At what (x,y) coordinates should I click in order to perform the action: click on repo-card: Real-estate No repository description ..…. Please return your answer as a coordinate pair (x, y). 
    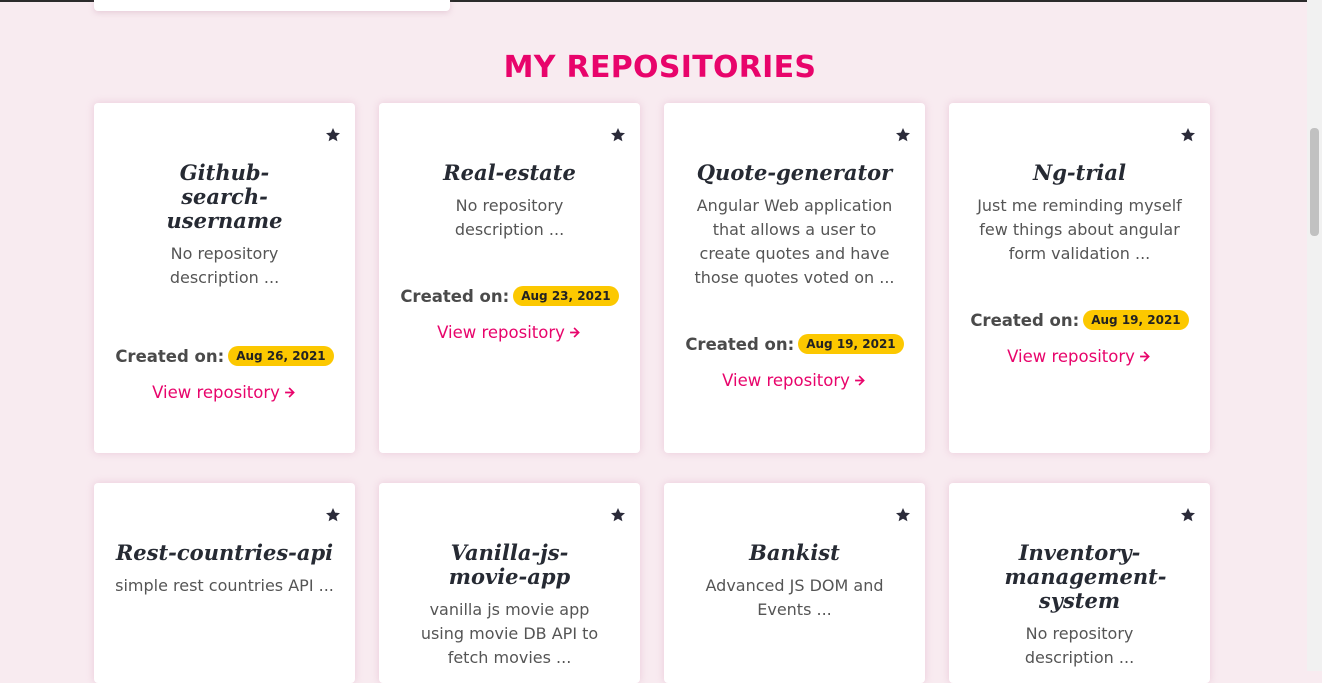
    Looking at the image, I should click on (509, 278).